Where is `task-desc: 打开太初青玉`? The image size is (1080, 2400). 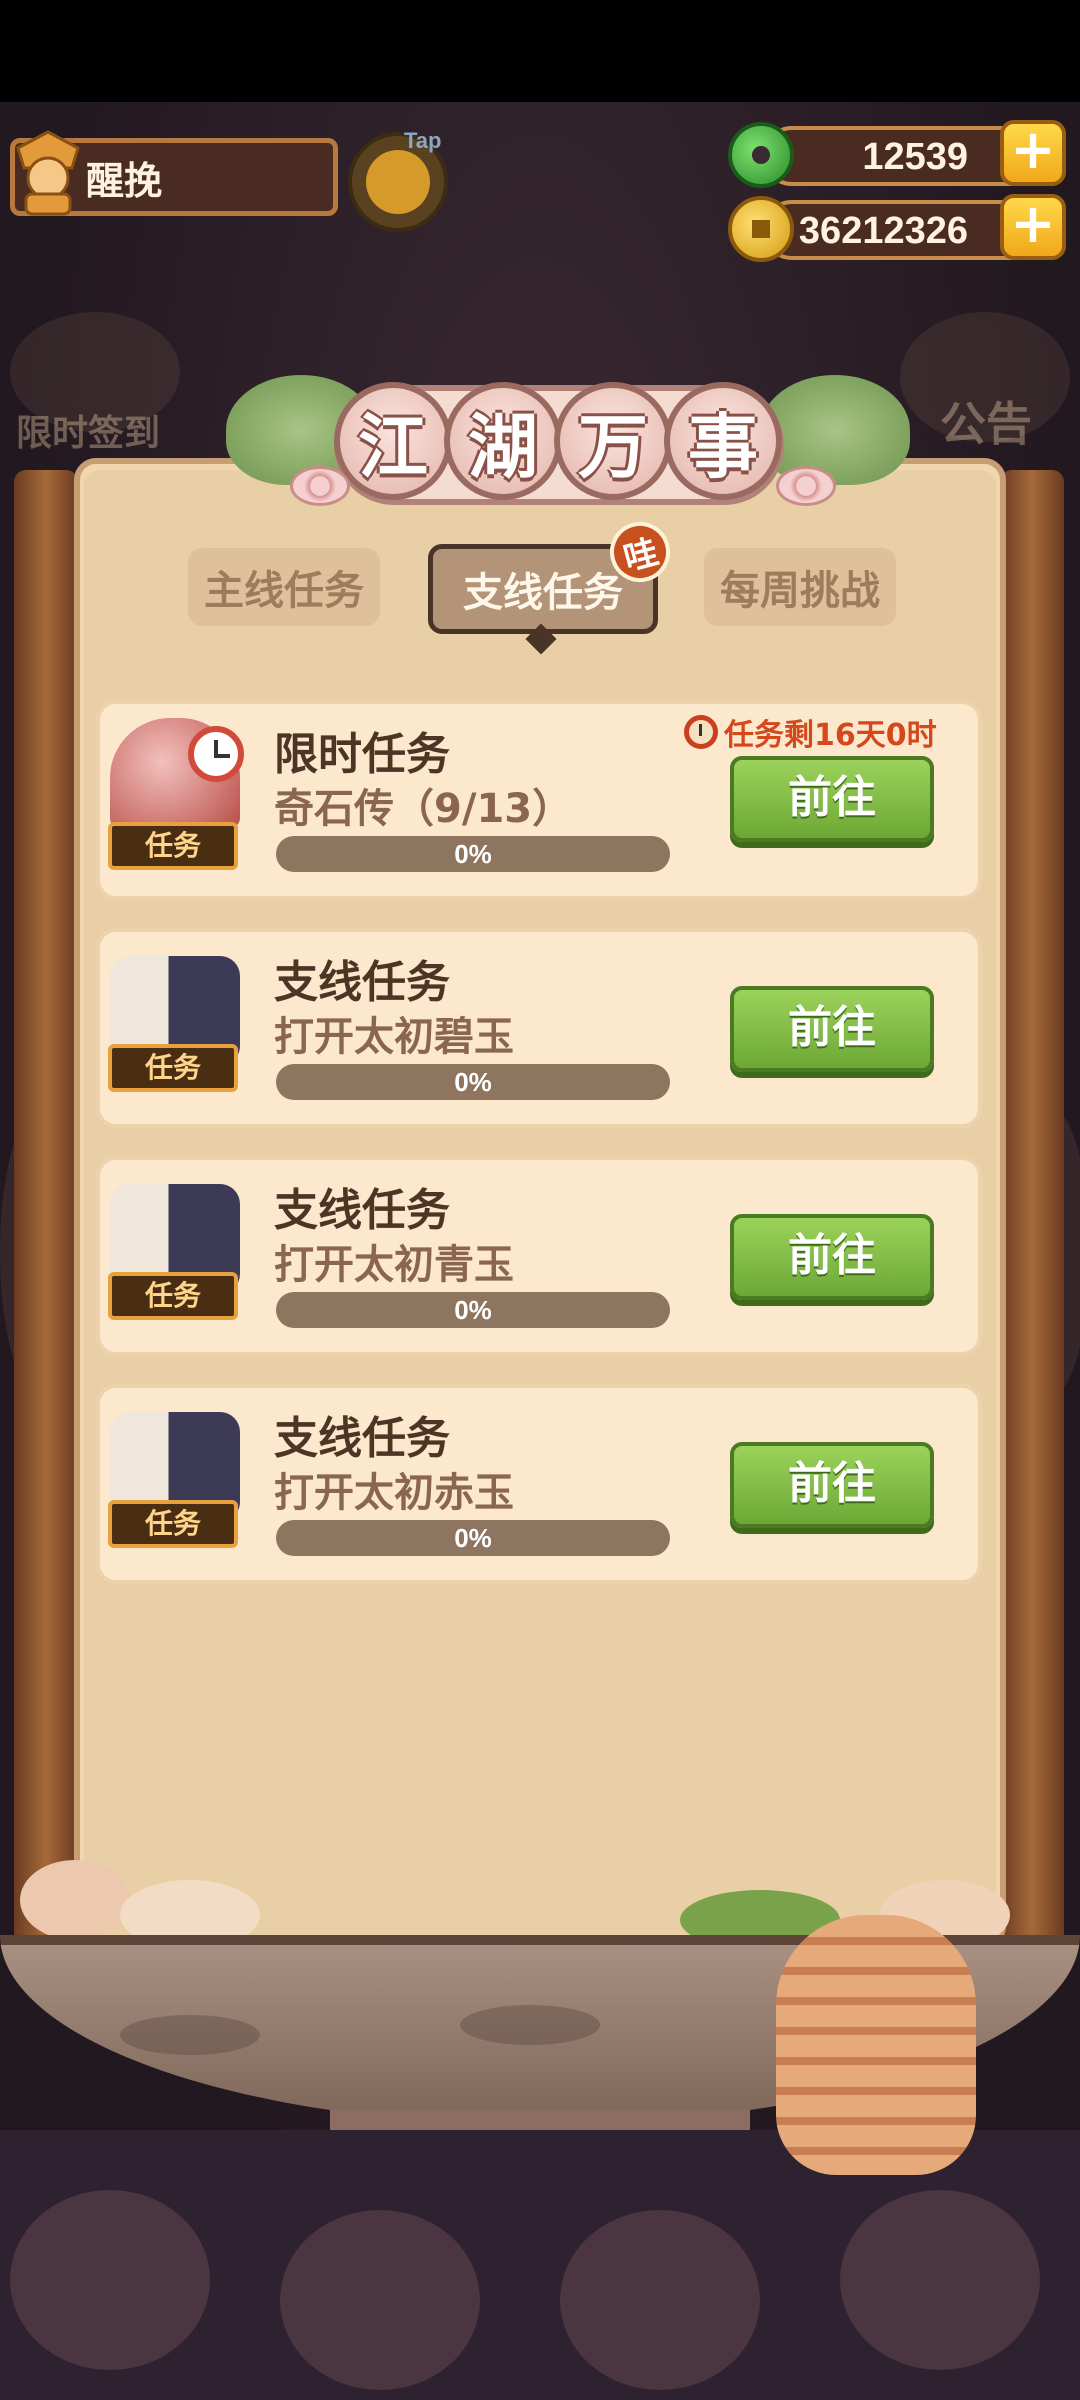
task-desc: 打开太初青玉 is located at coordinates (394, 1265).